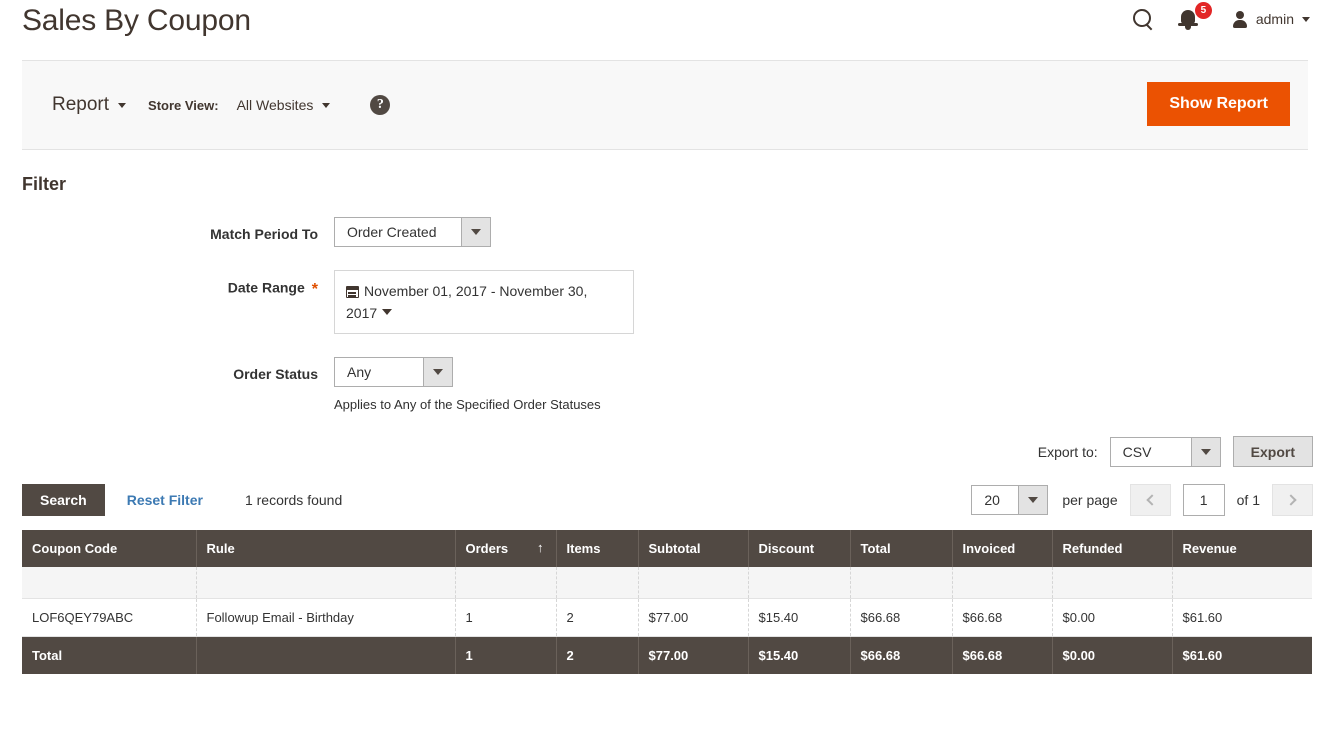 This screenshot has height=736, width=1330. Describe the element at coordinates (89, 105) in the screenshot. I see `report-menu-button: Report` at that location.